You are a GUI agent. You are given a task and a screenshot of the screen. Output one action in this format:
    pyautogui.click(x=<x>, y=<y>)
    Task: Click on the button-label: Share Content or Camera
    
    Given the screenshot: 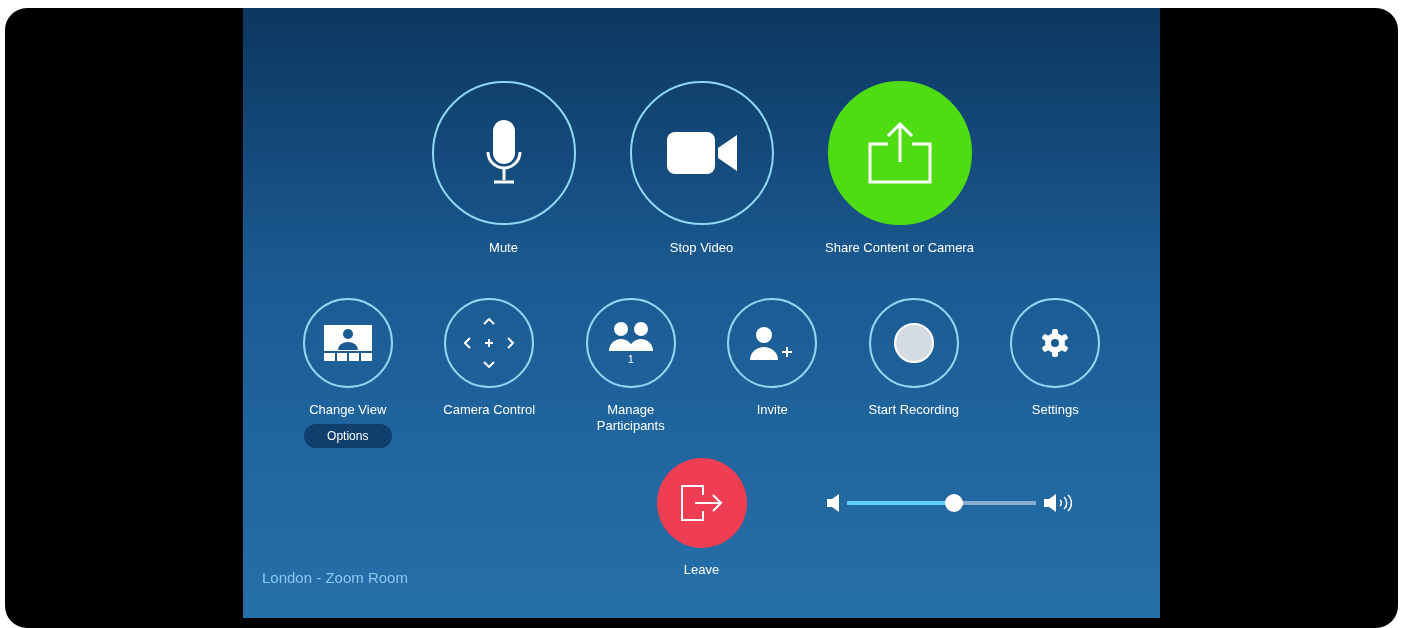 What is the action you would take?
    pyautogui.click(x=899, y=248)
    